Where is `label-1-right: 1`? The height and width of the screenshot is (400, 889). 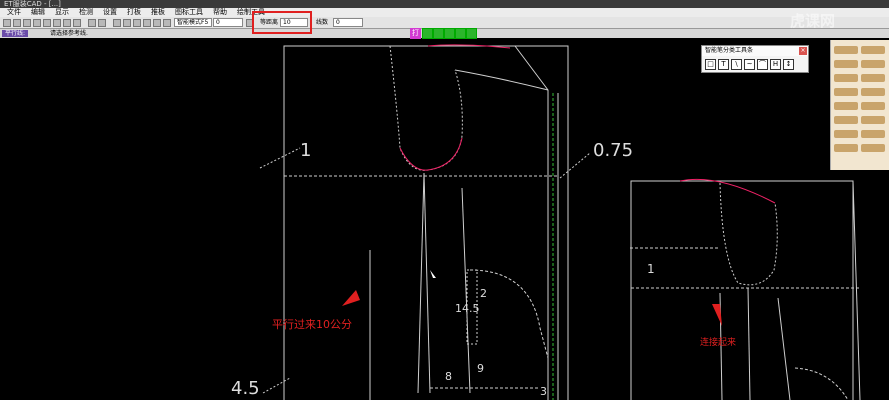 label-1-right: 1 is located at coordinates (651, 269).